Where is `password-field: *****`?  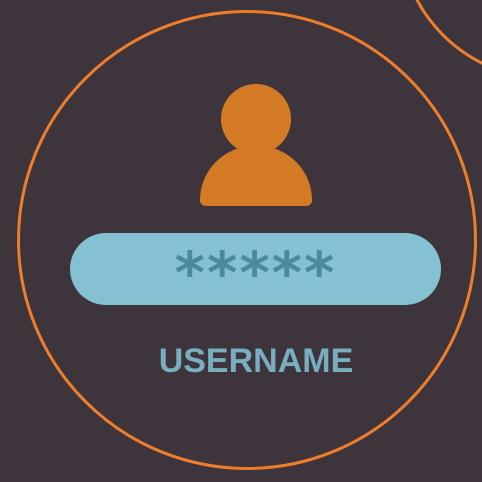
password-field: ***** is located at coordinates (255, 269).